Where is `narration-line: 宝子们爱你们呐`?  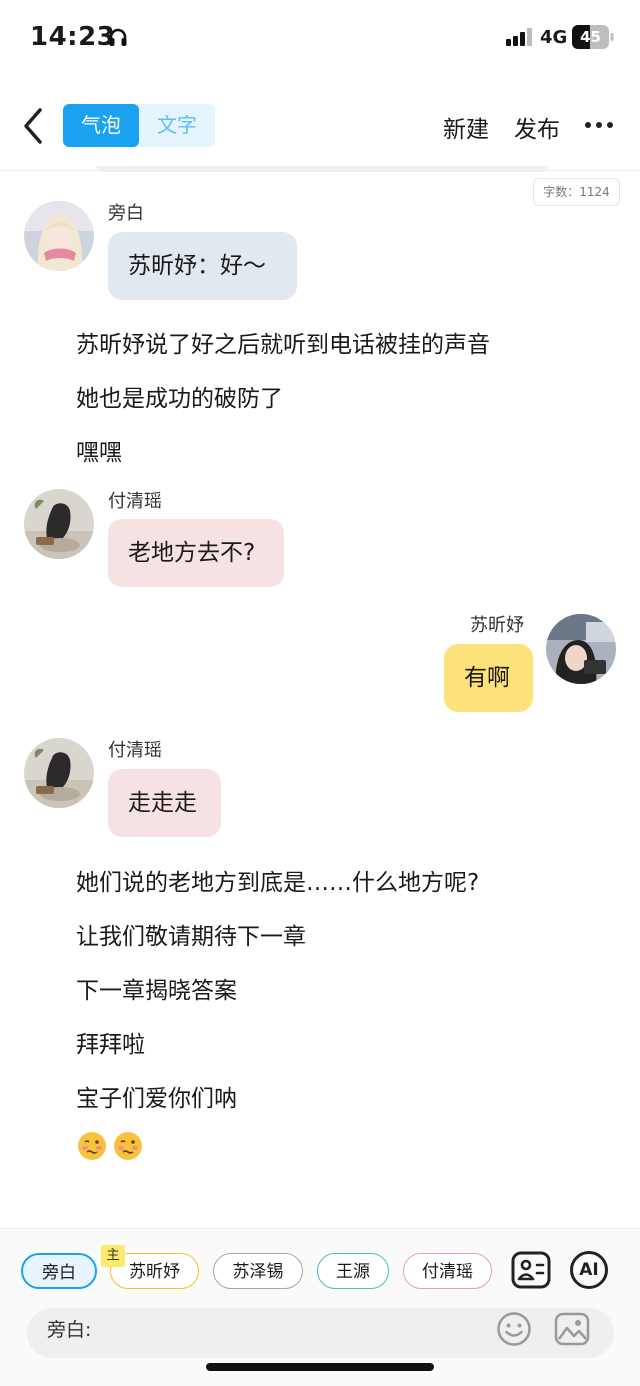 narration-line: 宝子们爱你们呐 is located at coordinates (156, 1096).